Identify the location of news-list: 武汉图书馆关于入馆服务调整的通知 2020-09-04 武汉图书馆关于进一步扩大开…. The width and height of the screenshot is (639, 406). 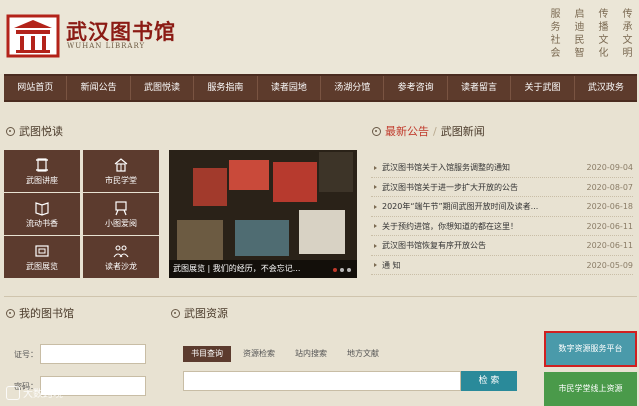
(502, 216).